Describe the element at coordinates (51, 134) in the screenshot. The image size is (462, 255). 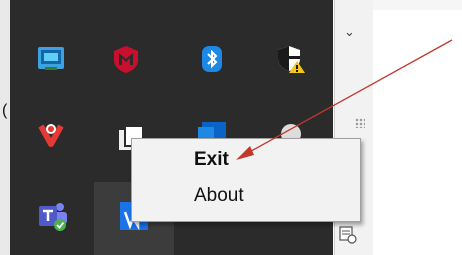
I see `vpn-icon` at that location.